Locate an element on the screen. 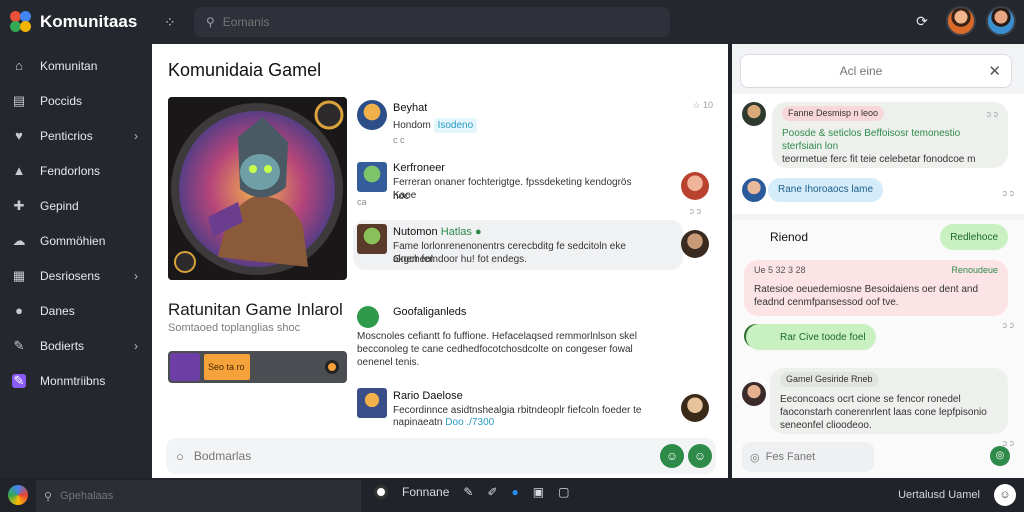 This screenshot has width=1024, height=512. post-author: Nutomon is located at coordinates (415, 232).